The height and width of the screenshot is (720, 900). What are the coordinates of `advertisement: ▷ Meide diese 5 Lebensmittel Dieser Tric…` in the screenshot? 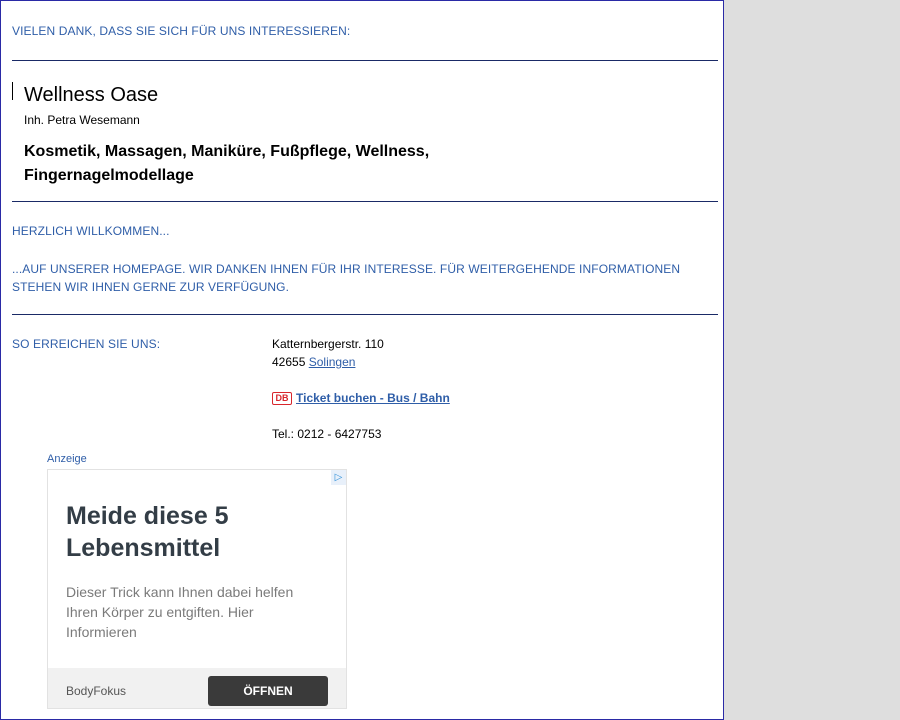 It's located at (197, 589).